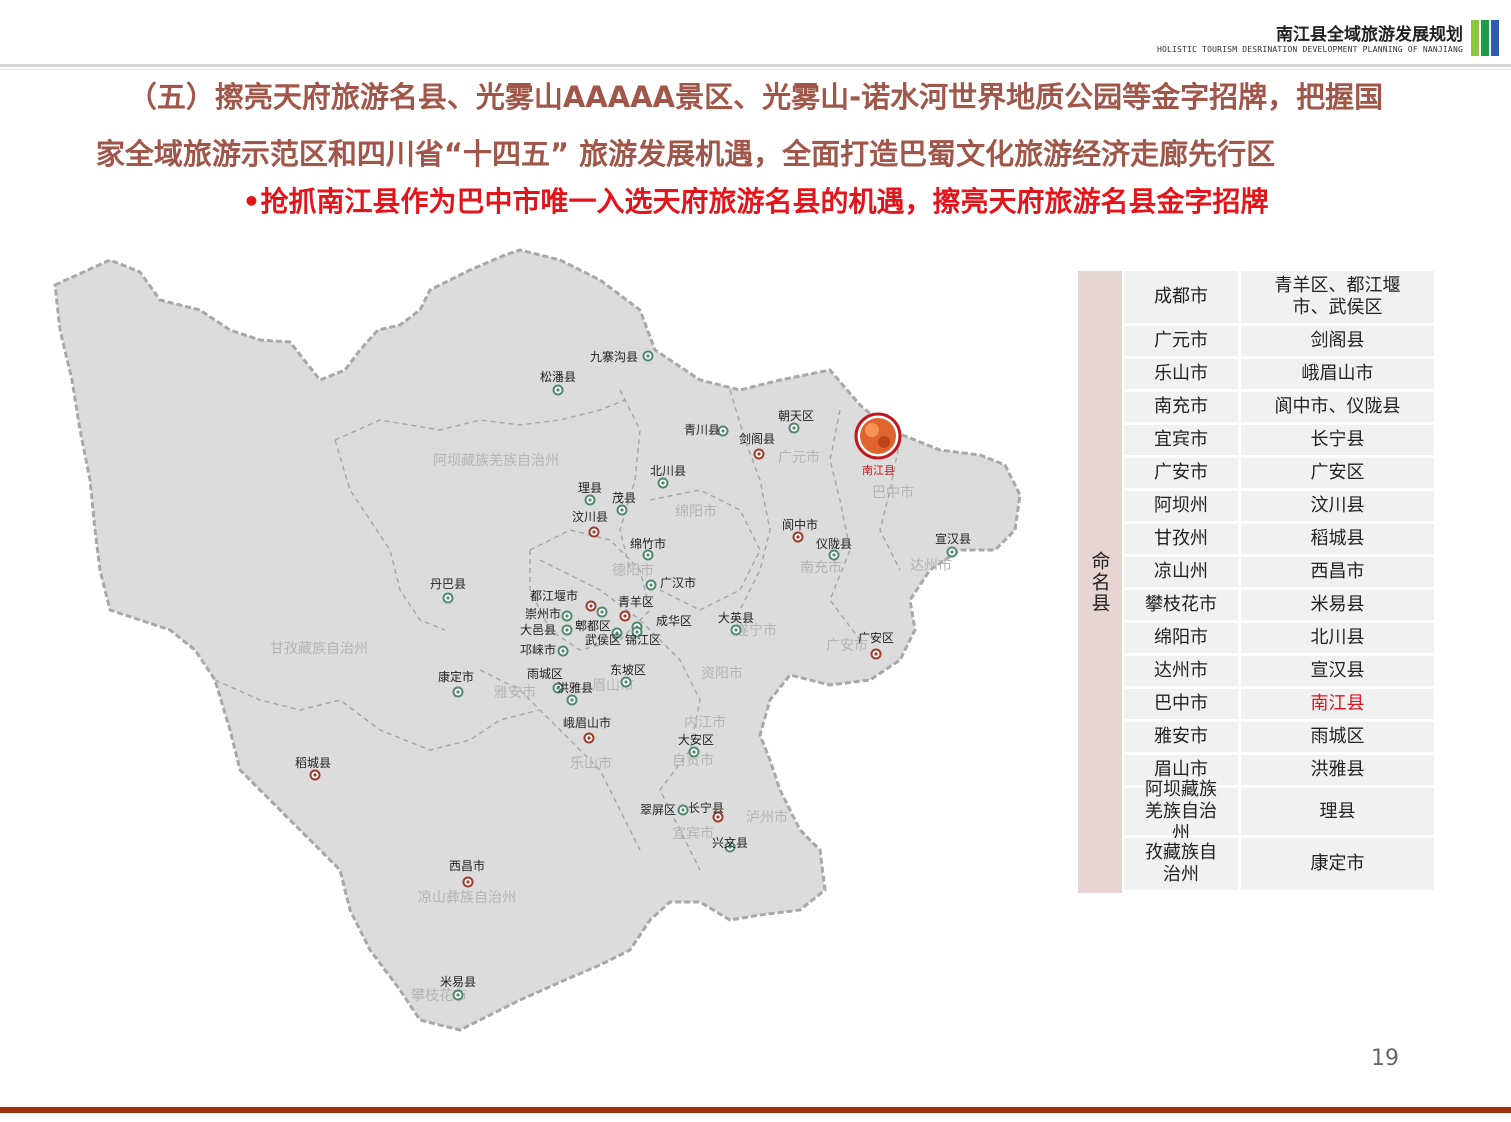  I want to click on table-row: 南充市 阆中市、仪陇县, so click(1279, 407).